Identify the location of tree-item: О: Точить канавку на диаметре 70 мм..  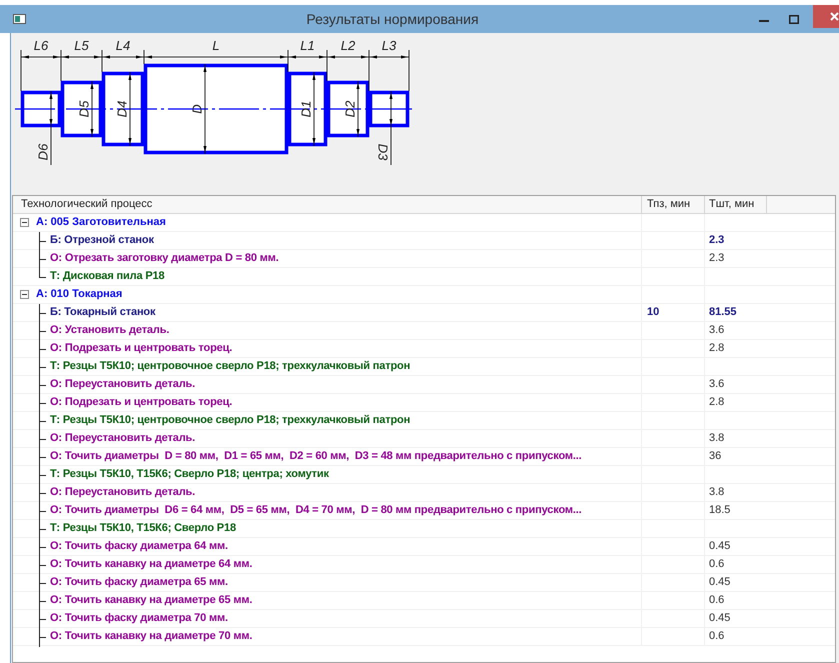
(151, 636).